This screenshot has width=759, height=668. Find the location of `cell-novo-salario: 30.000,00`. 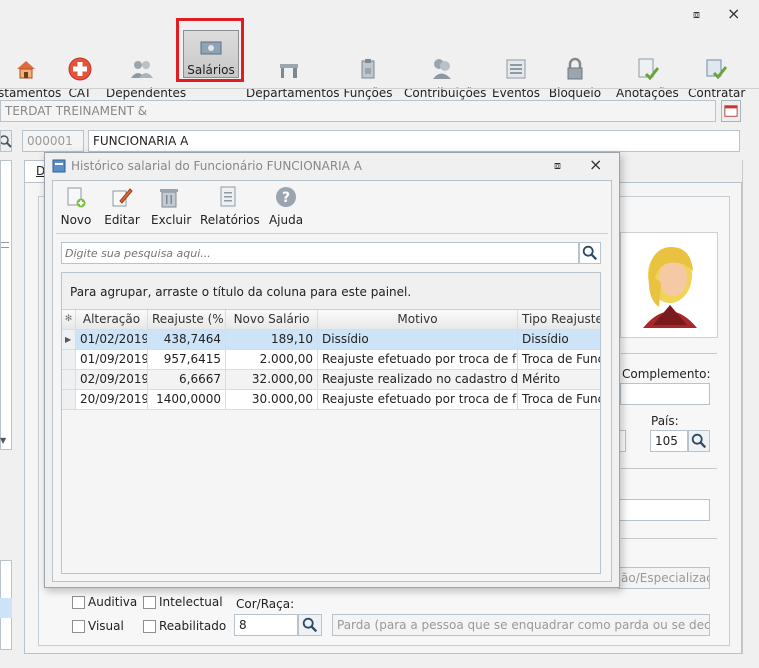

cell-novo-salario: 30.000,00 is located at coordinates (272, 400).